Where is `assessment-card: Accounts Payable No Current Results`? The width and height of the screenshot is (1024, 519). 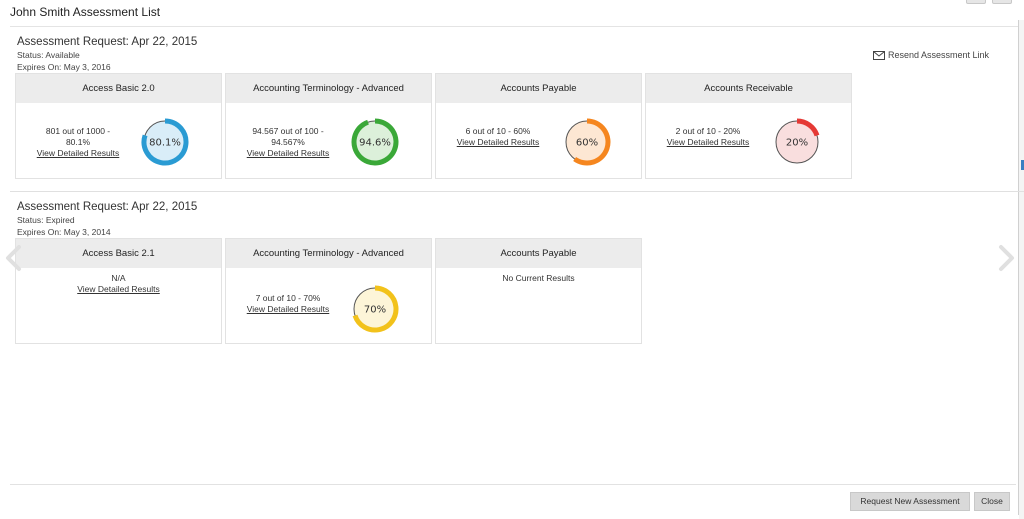 assessment-card: Accounts Payable No Current Results is located at coordinates (538, 291).